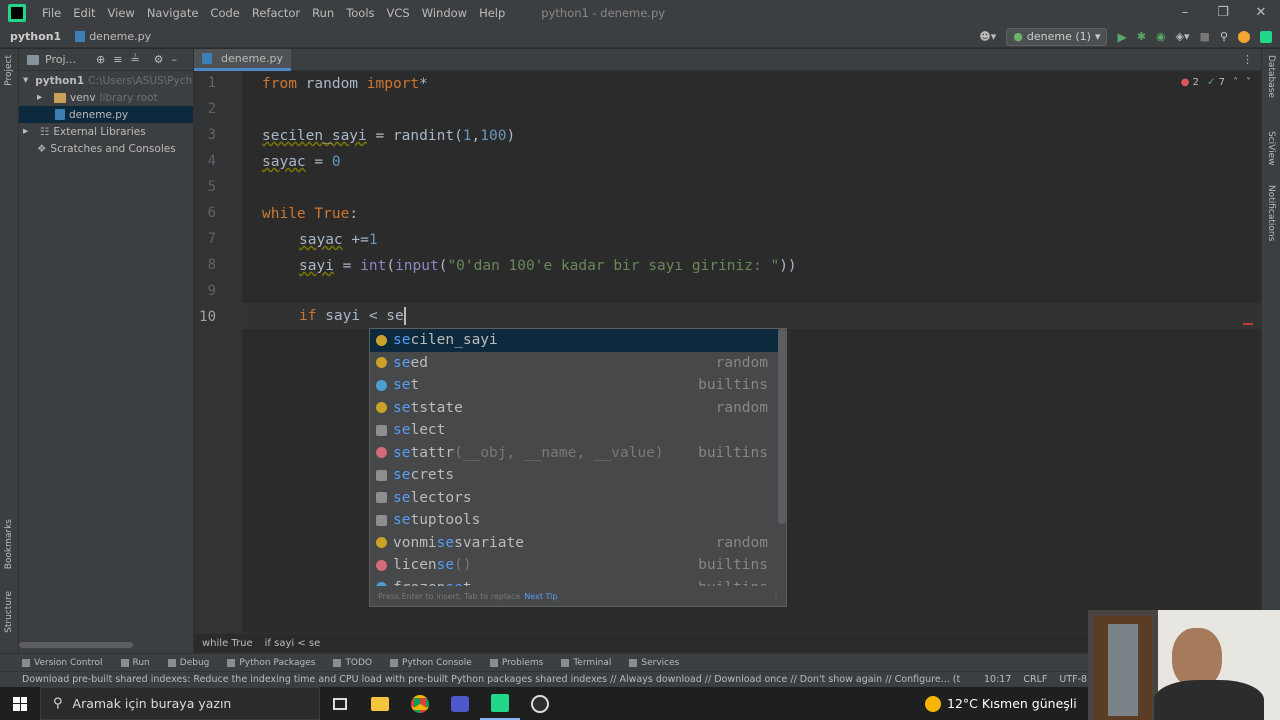 This screenshot has height=720, width=1280. Describe the element at coordinates (444, 13) in the screenshot. I see `menu-window: Window` at that location.